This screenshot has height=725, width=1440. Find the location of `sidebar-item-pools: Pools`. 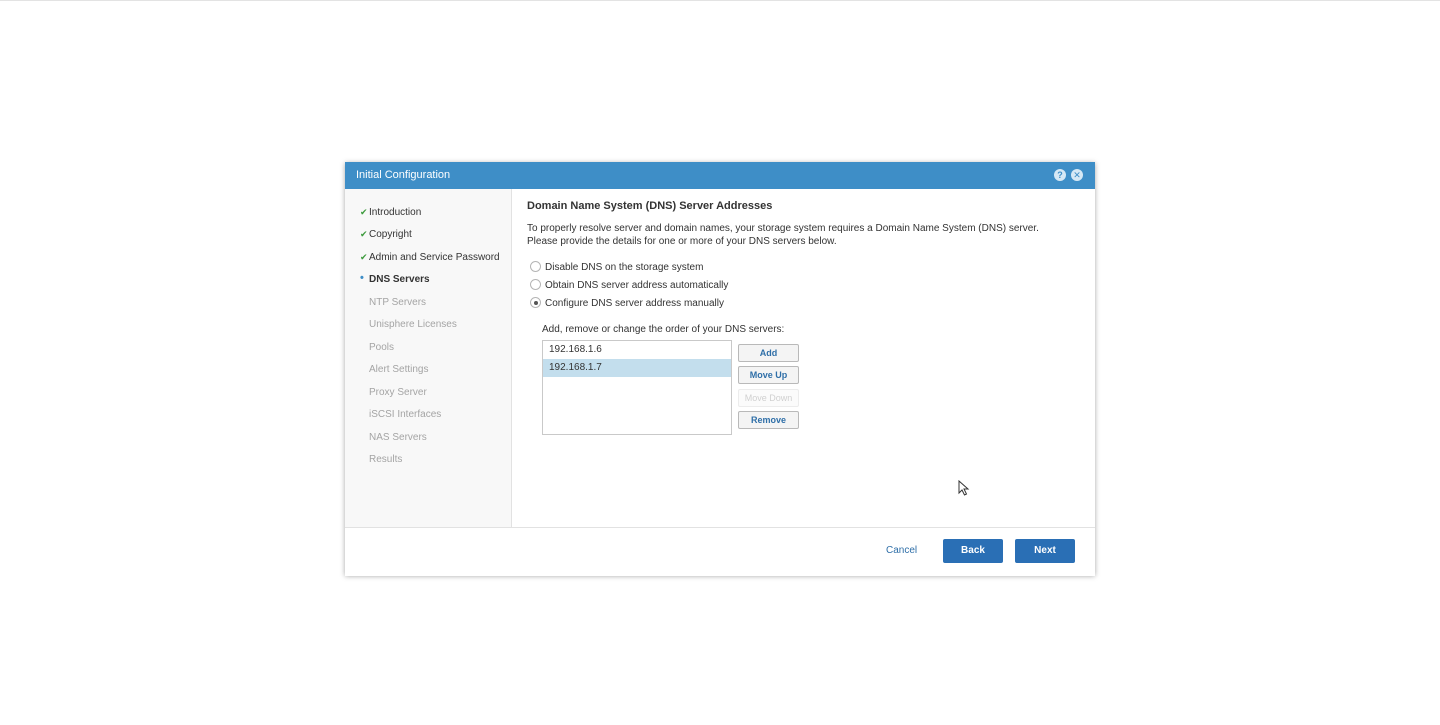

sidebar-item-pools: Pools is located at coordinates (381, 347).